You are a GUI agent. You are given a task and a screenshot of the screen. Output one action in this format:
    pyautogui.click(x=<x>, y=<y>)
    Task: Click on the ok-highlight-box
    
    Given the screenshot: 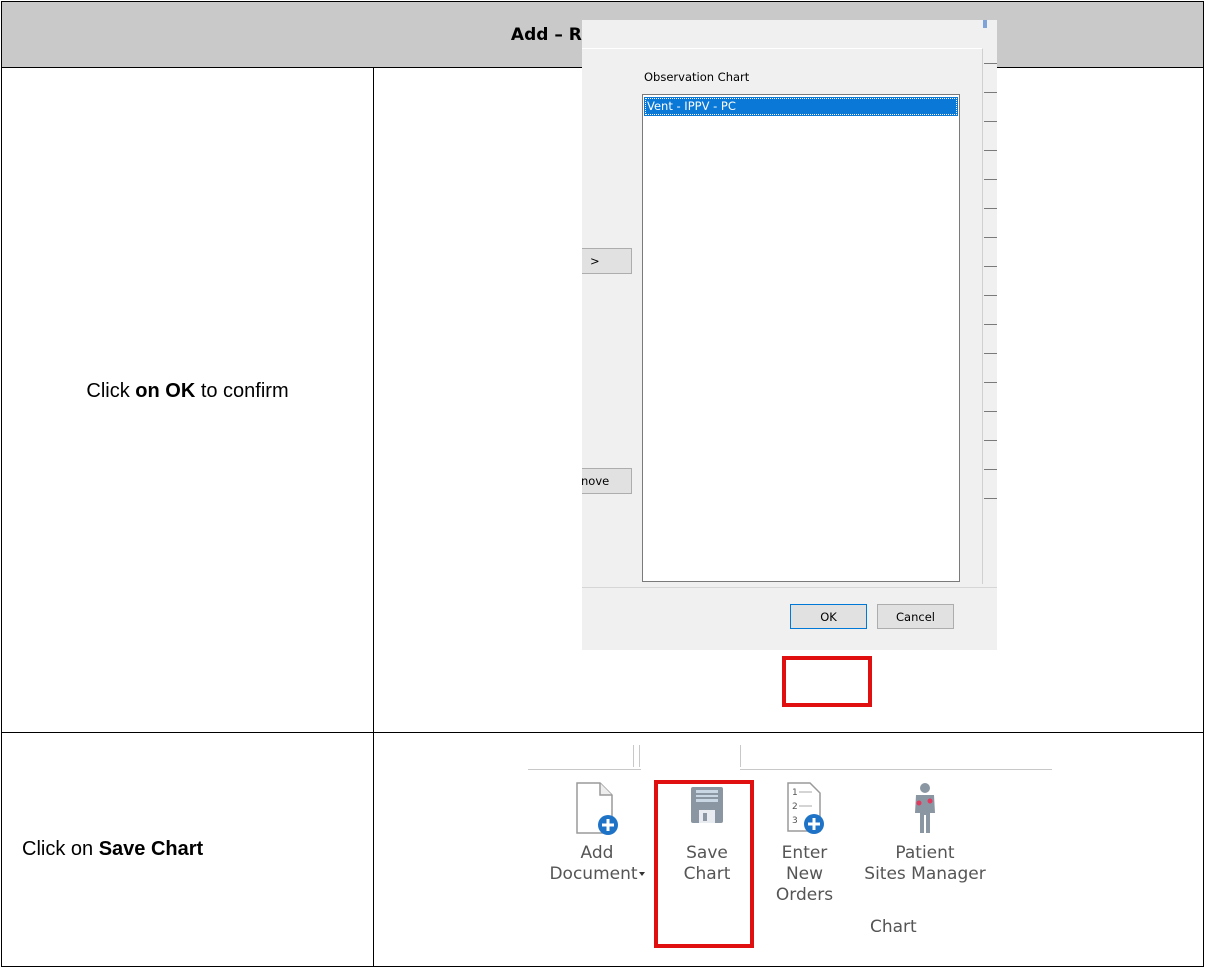 What is the action you would take?
    pyautogui.click(x=827, y=681)
    